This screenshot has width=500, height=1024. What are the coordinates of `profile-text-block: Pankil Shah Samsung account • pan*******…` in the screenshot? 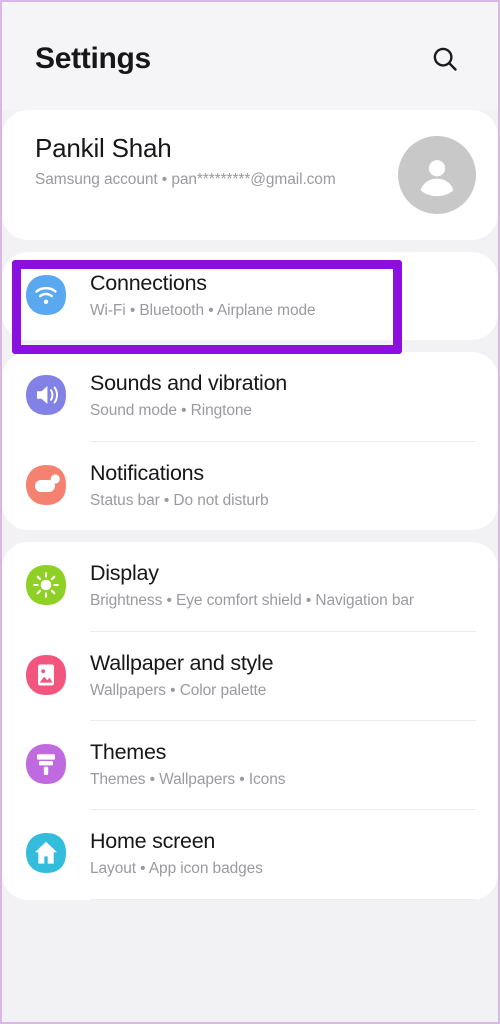 It's located at (216, 162).